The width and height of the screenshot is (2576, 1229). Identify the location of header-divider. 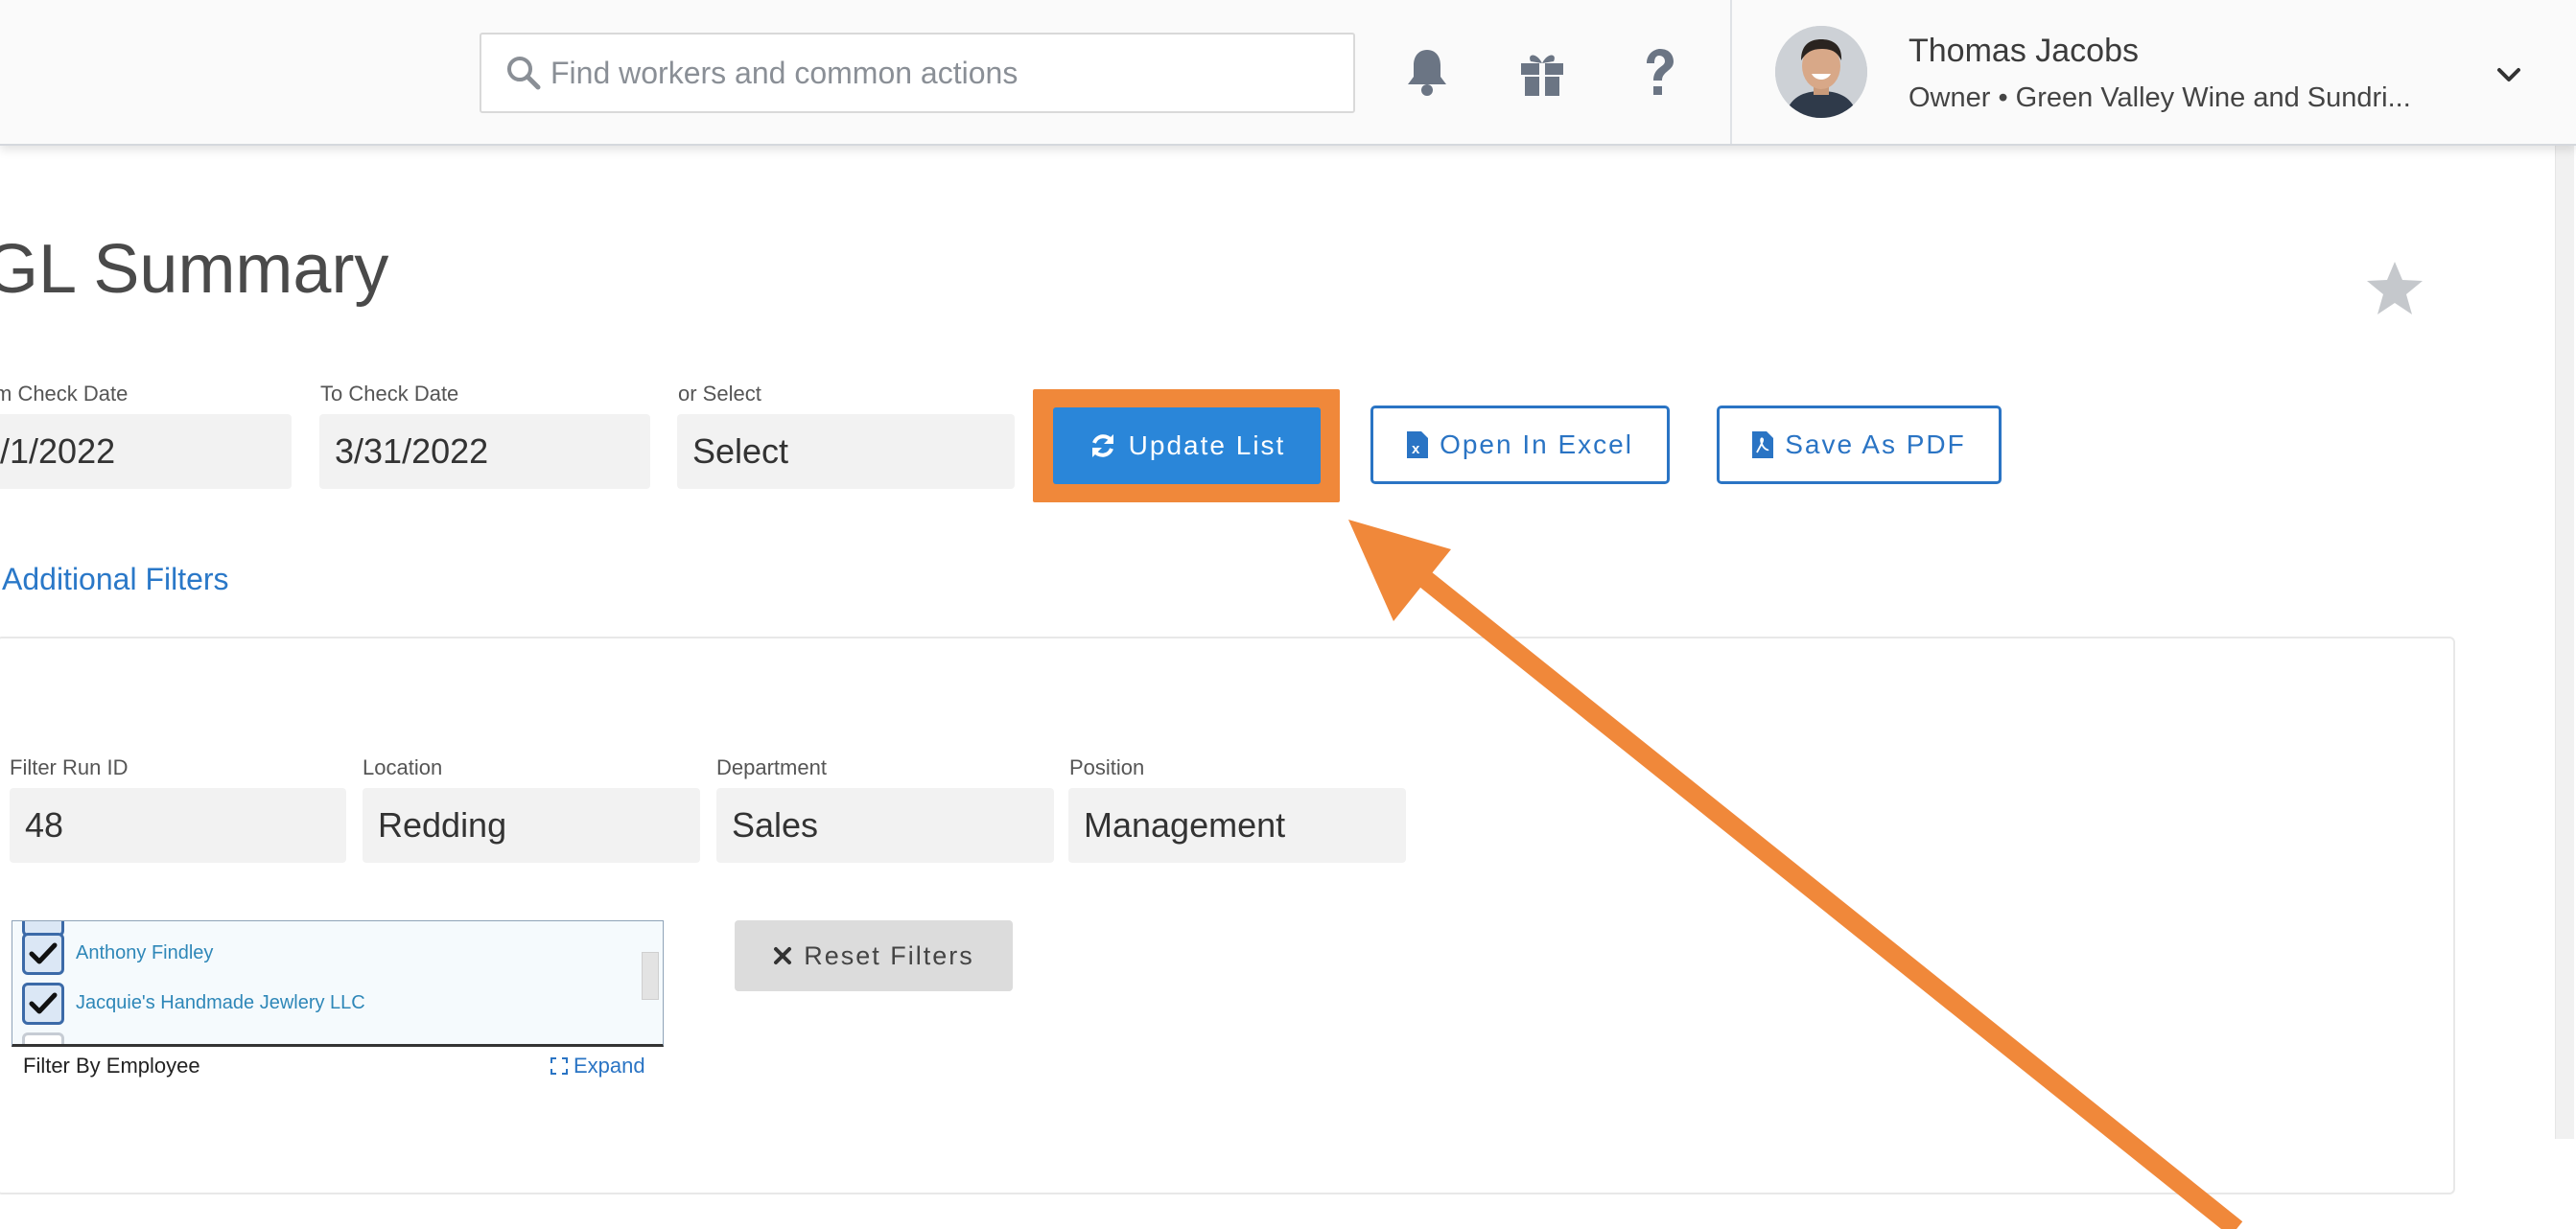
(1731, 72).